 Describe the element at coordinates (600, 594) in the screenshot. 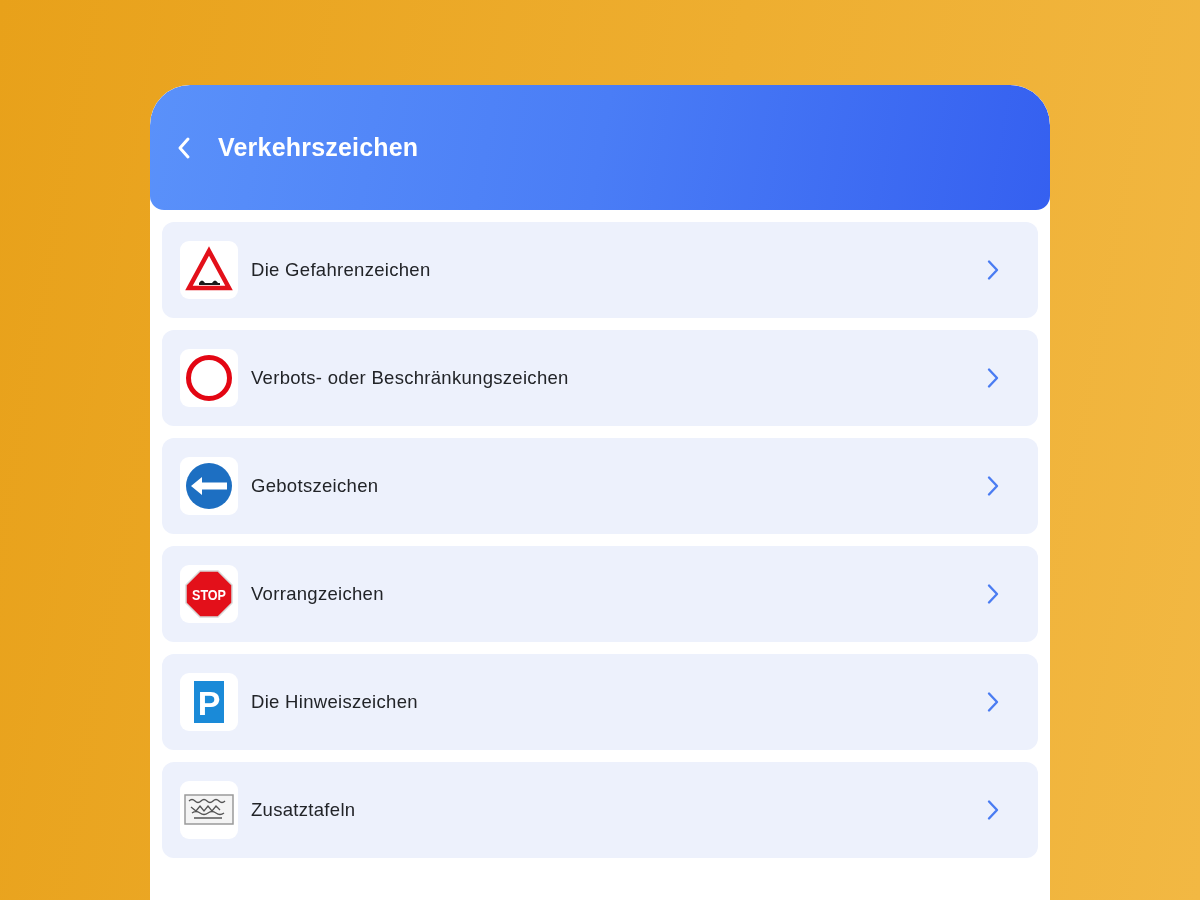

I see `category-row: STOP Vorrangzeichen` at that location.